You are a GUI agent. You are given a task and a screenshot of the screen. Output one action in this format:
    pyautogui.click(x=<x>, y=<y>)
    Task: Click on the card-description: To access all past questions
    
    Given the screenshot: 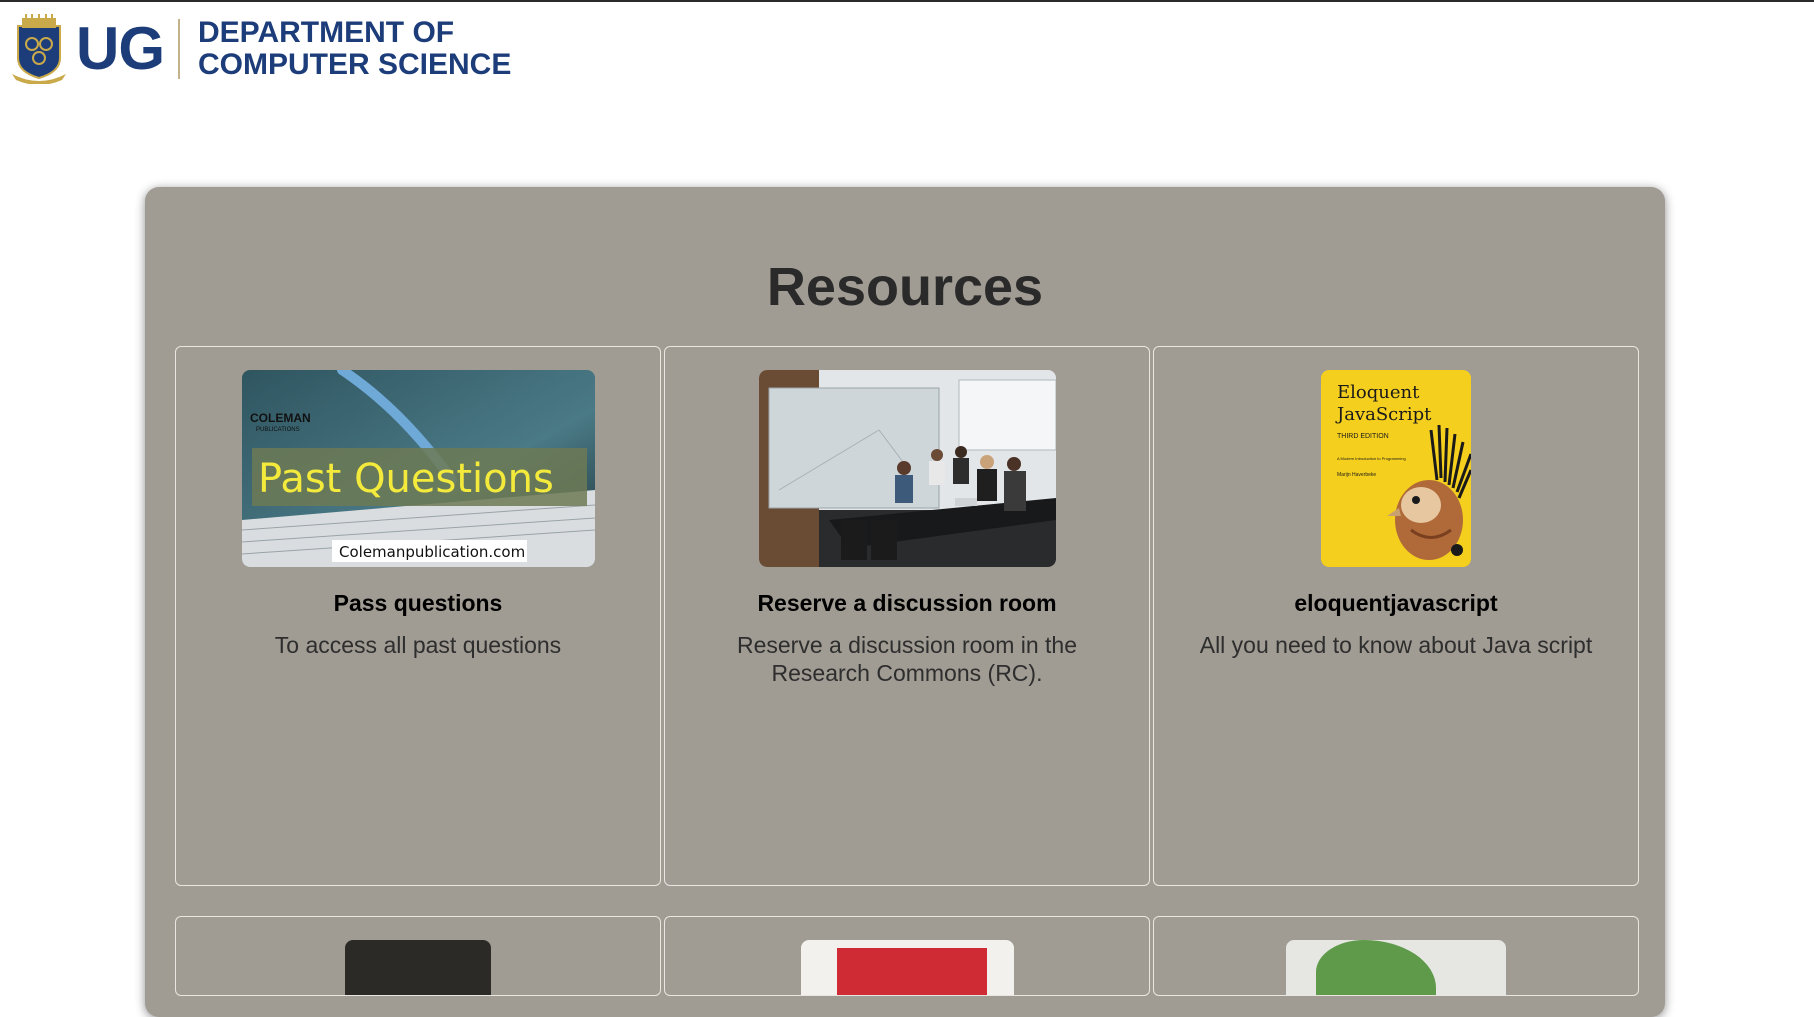 What is the action you would take?
    pyautogui.click(x=418, y=645)
    